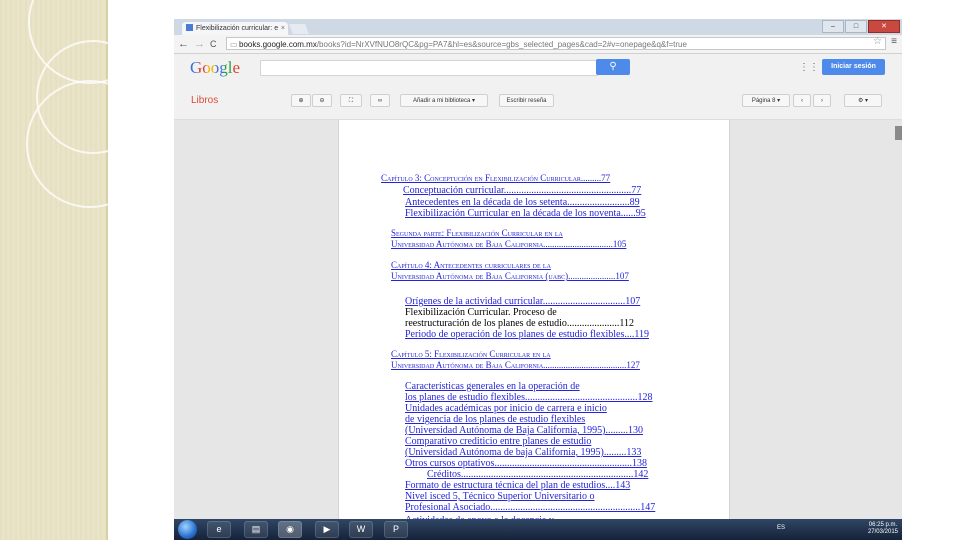  What do you see at coordinates (429, 68) in the screenshot?
I see `search-input` at bounding box center [429, 68].